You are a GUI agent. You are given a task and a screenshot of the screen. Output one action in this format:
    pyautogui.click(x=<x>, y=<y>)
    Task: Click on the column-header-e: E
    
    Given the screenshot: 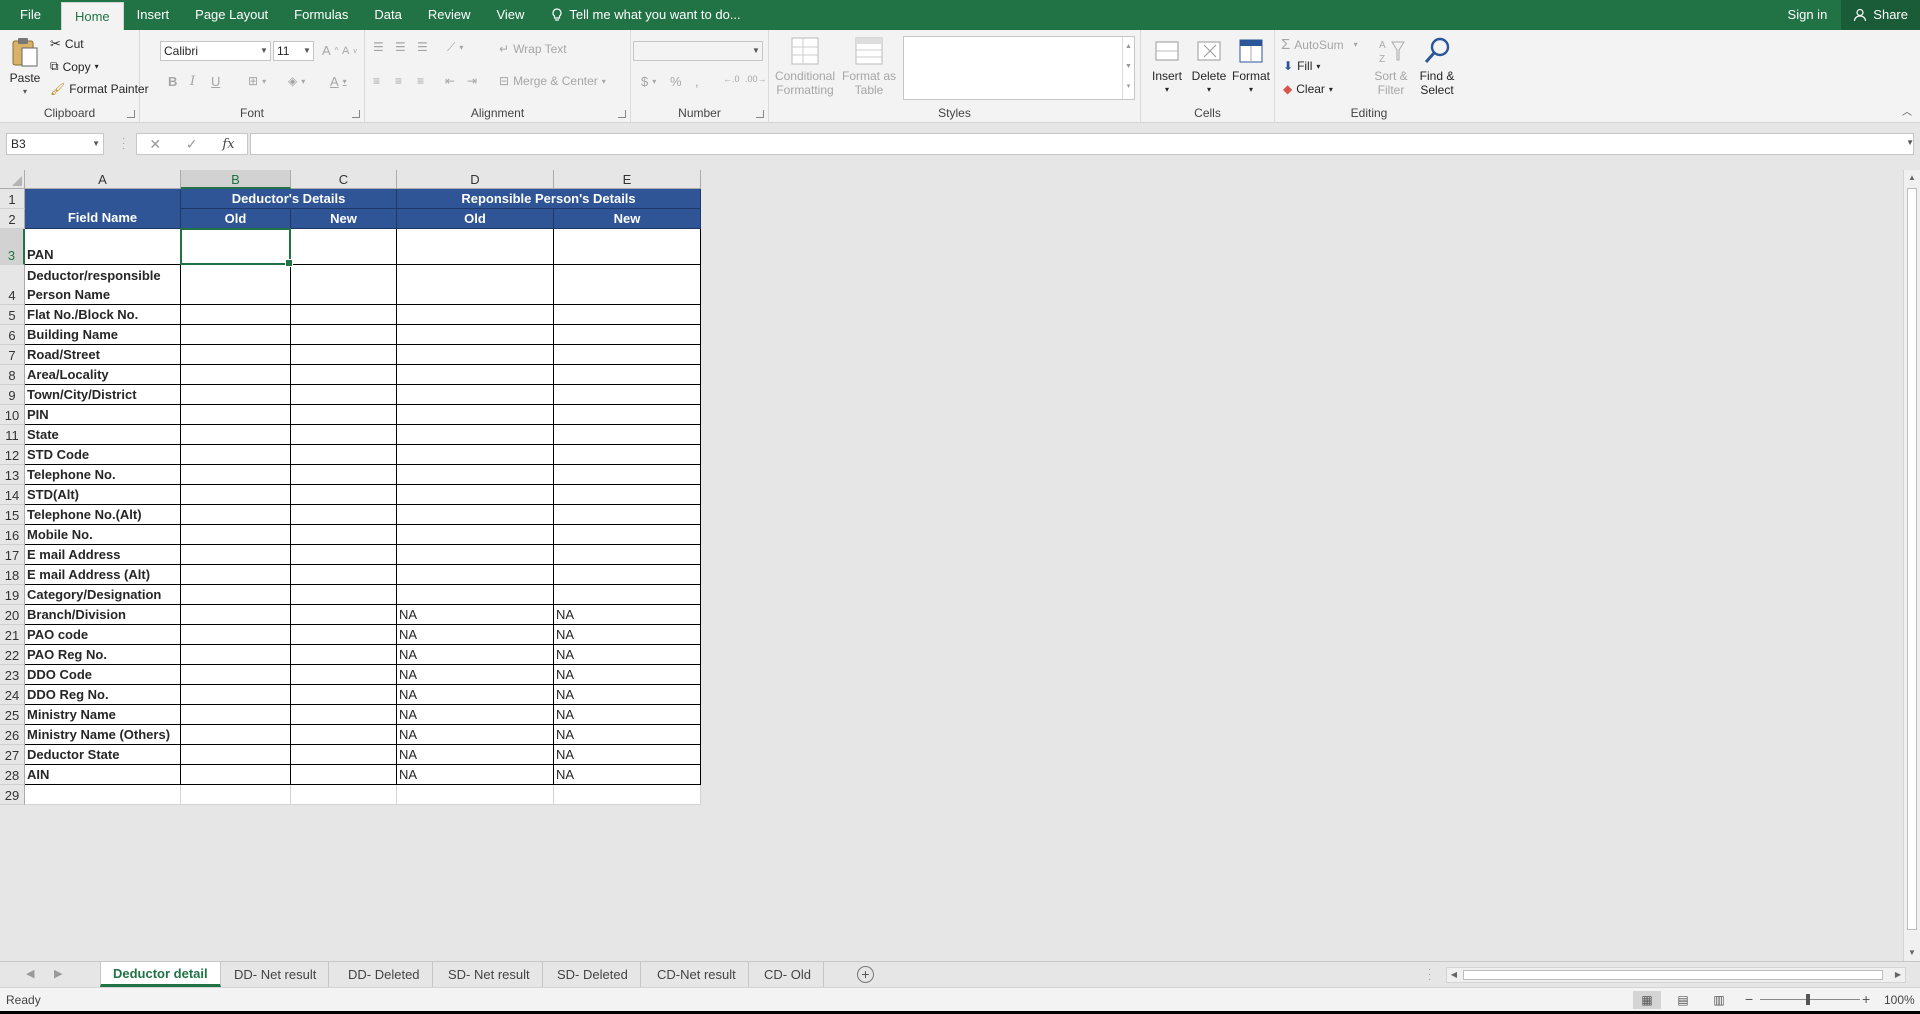 What is the action you would take?
    pyautogui.click(x=627, y=179)
    